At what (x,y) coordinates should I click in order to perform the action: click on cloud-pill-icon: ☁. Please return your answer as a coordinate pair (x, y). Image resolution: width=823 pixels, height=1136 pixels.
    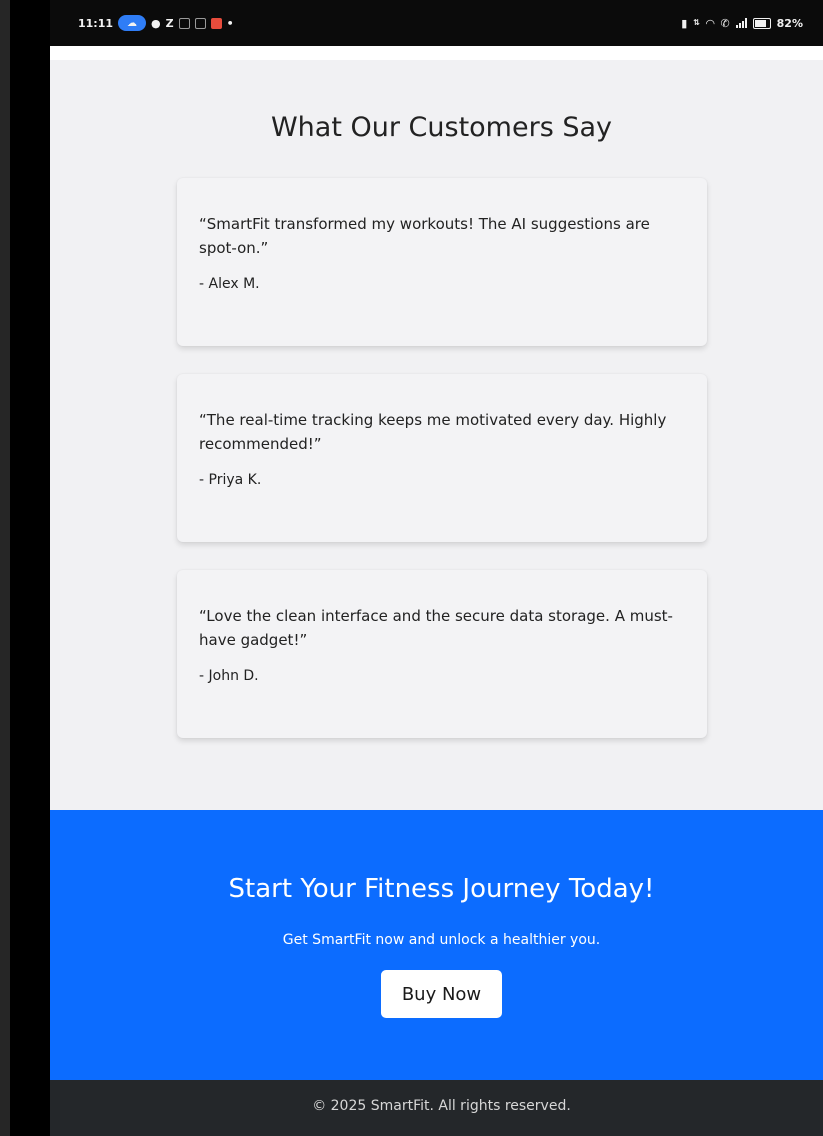
    Looking at the image, I should click on (132, 23).